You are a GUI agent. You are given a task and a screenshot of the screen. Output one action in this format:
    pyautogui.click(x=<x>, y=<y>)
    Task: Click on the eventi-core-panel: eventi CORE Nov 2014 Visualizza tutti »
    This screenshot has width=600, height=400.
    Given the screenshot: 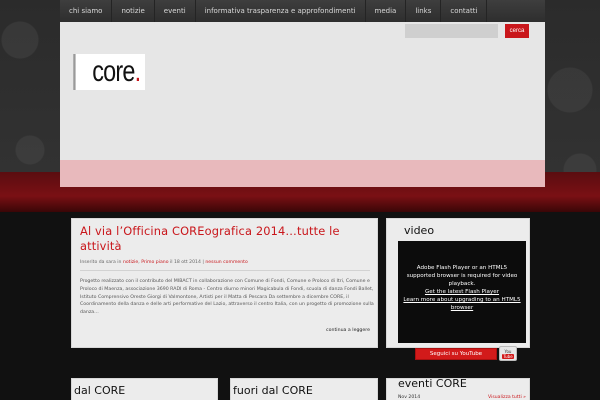 What is the action you would take?
    pyautogui.click(x=458, y=388)
    